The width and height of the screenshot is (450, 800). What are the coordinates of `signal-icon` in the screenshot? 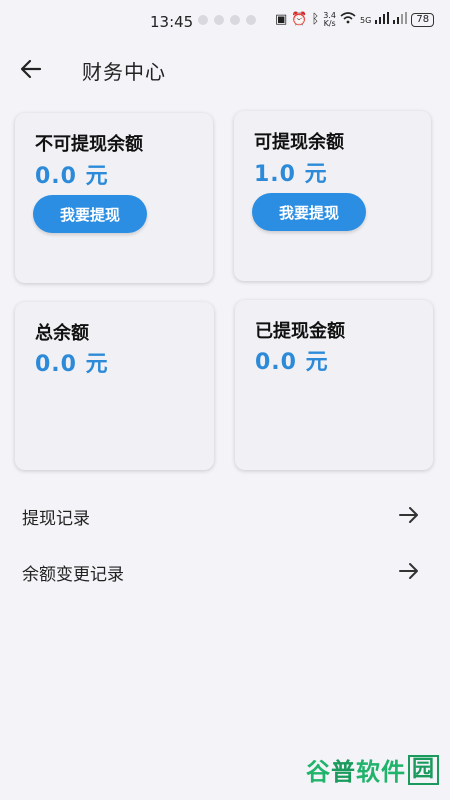 It's located at (382, 20).